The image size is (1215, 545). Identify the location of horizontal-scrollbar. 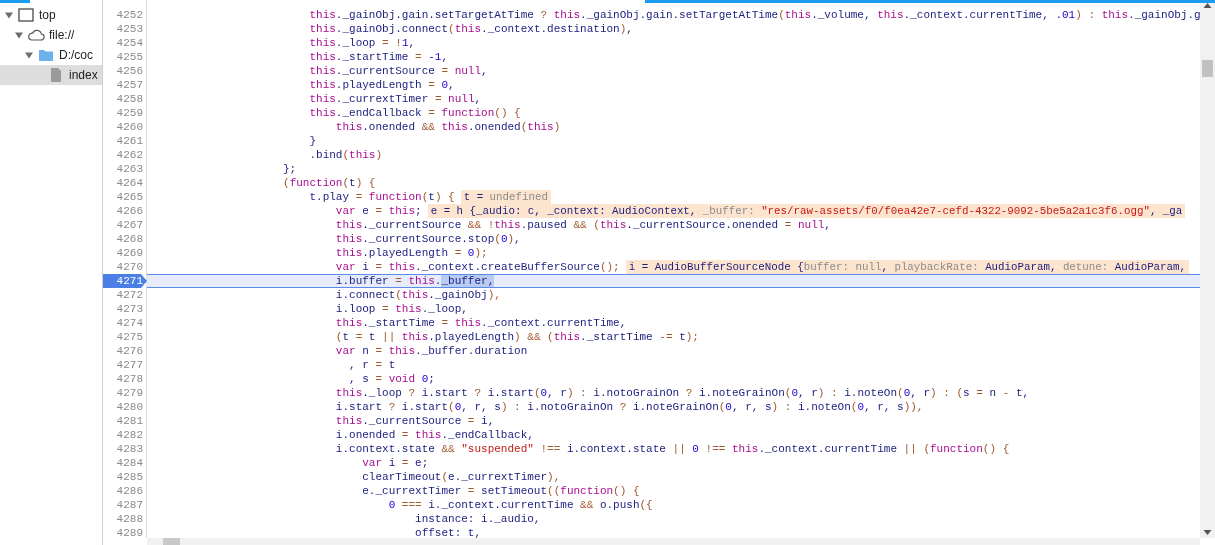
(673, 541).